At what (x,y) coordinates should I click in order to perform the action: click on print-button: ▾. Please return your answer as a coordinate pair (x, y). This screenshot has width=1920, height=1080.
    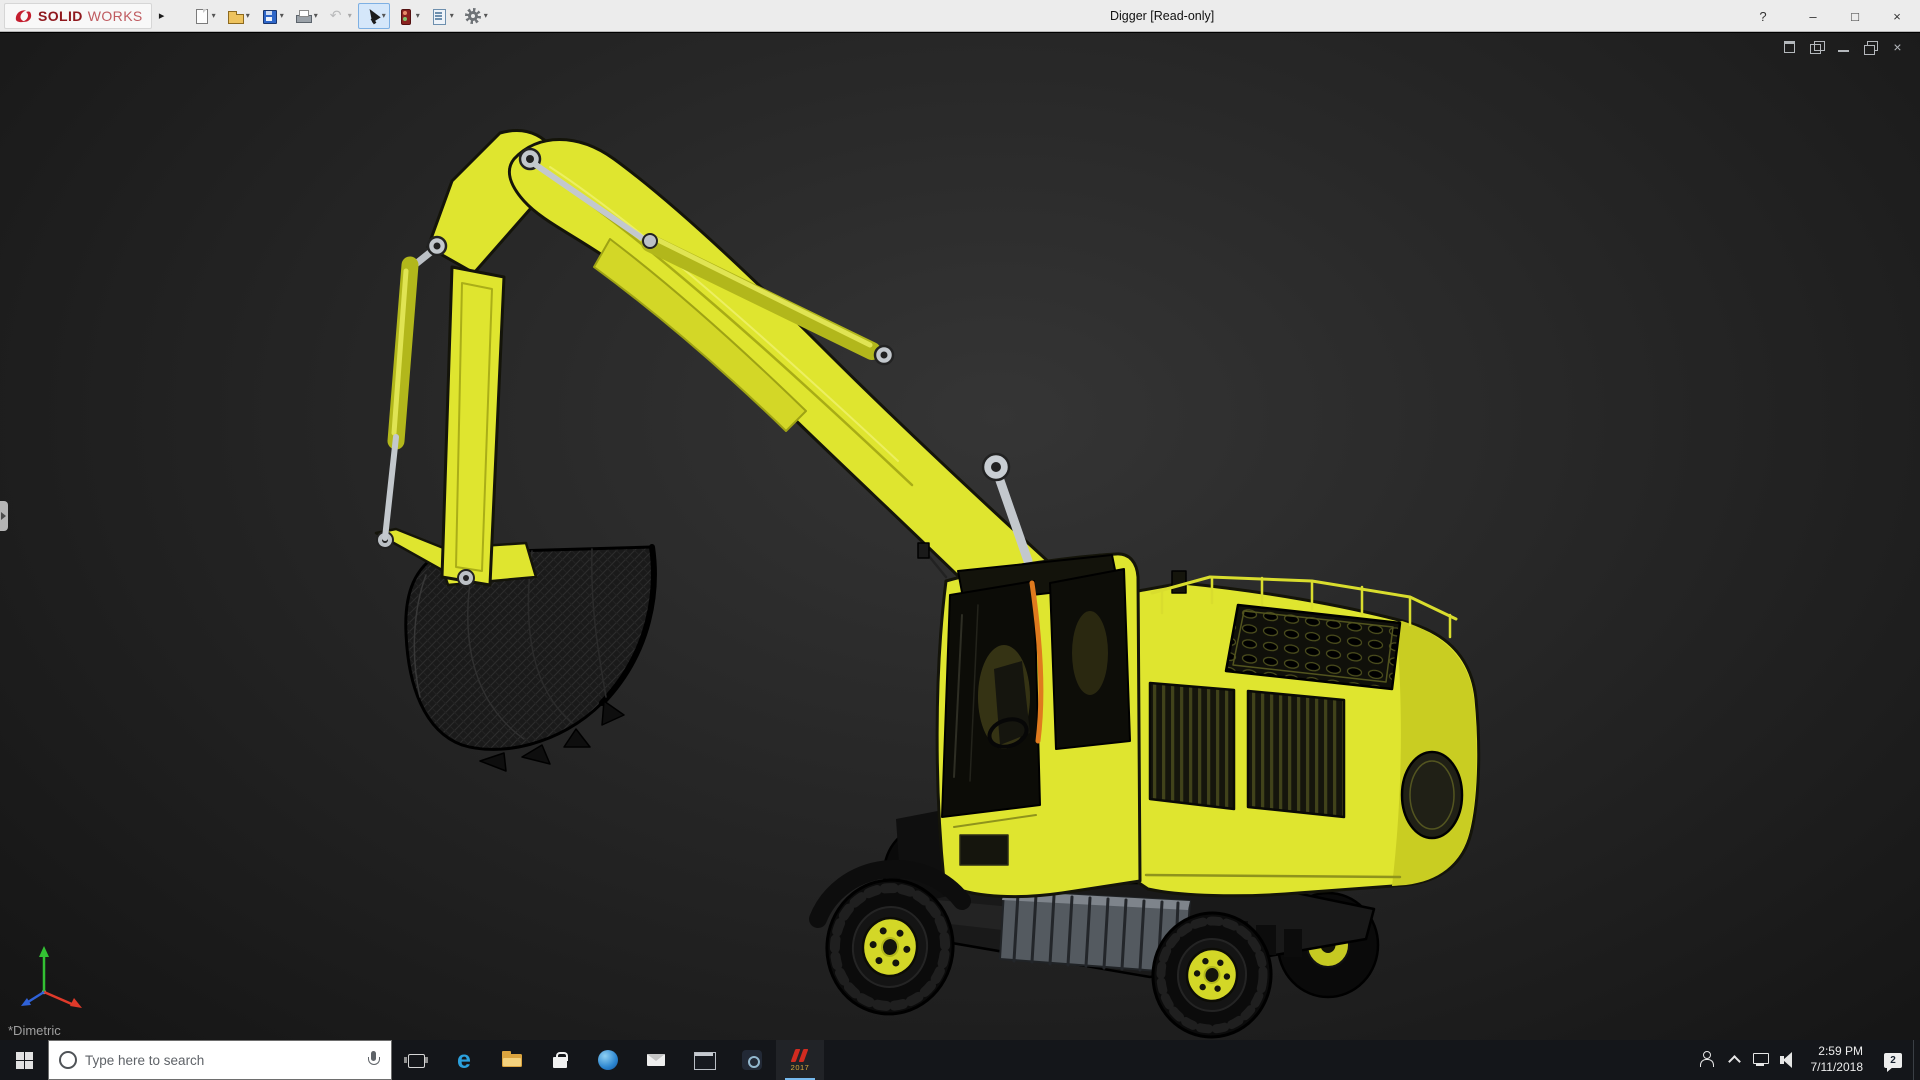
    Looking at the image, I should click on (306, 16).